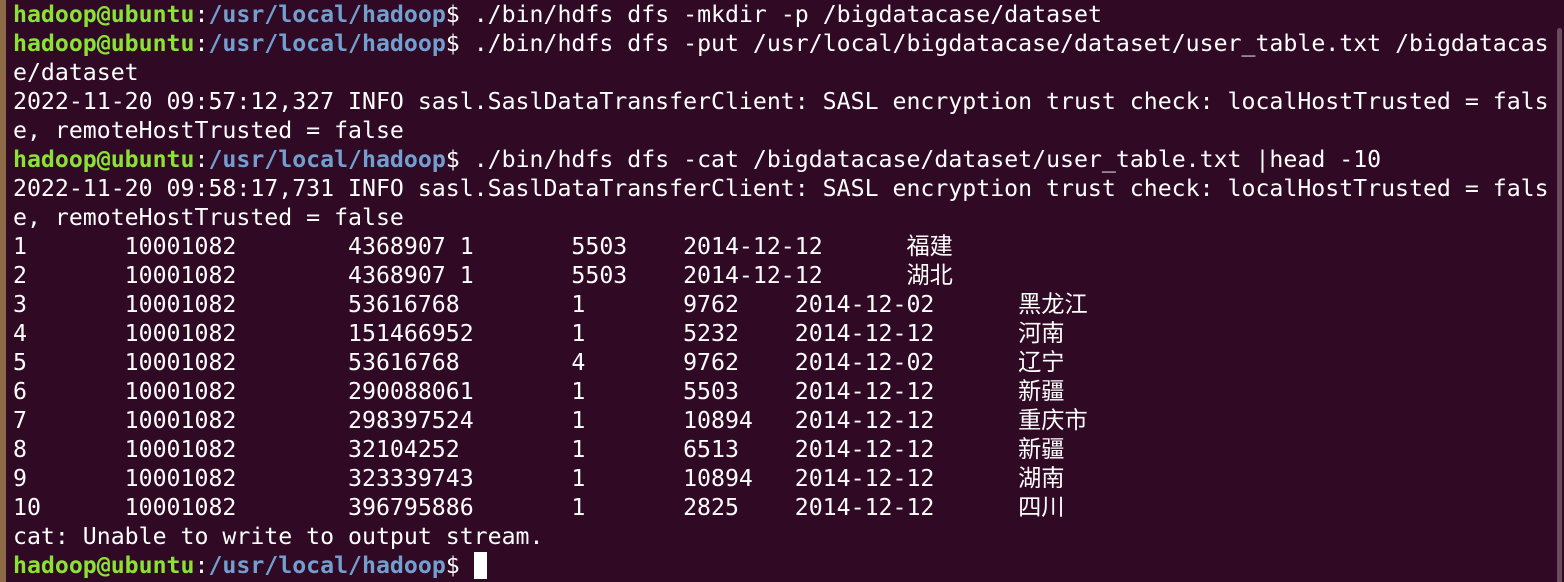 The width and height of the screenshot is (1564, 582). What do you see at coordinates (278, 536) in the screenshot?
I see `output-line: cat: Unable to write to output stream.` at bounding box center [278, 536].